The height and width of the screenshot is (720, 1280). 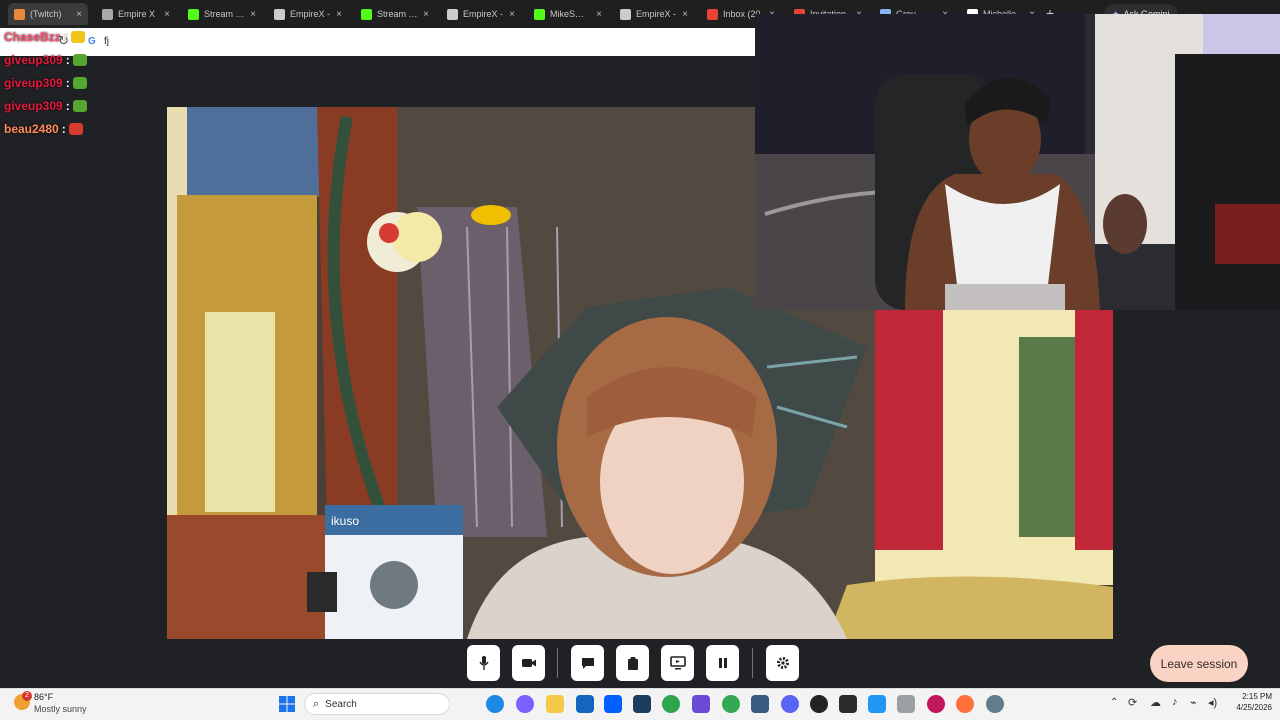 I want to click on microphone-button, so click(x=483, y=663).